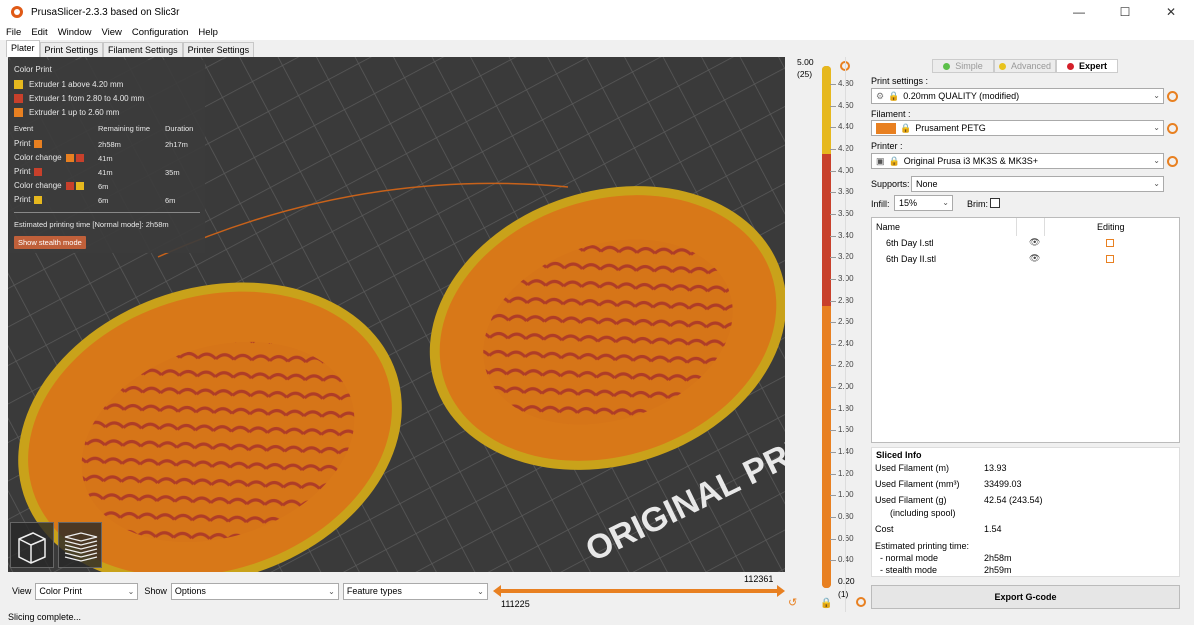 The height and width of the screenshot is (625, 1194). What do you see at coordinates (1037, 184) in the screenshot?
I see `supports-select: None ⌄` at bounding box center [1037, 184].